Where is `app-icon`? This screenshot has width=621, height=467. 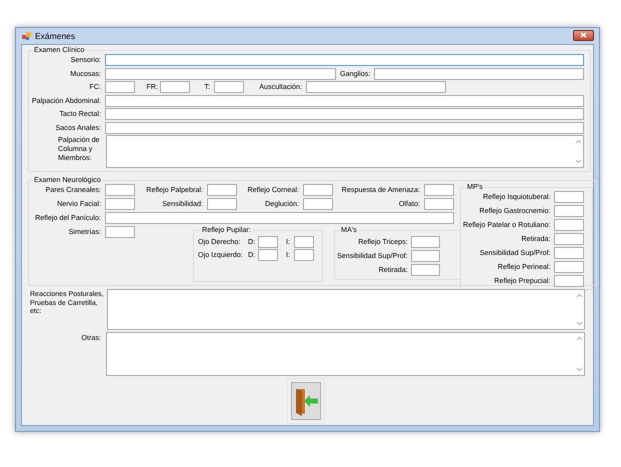
app-icon is located at coordinates (26, 36).